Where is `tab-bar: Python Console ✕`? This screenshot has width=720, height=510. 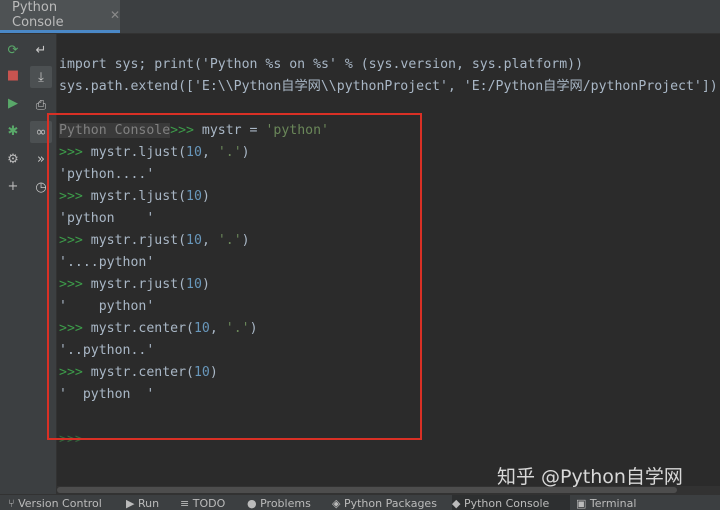
tab-bar: Python Console ✕ is located at coordinates (360, 17).